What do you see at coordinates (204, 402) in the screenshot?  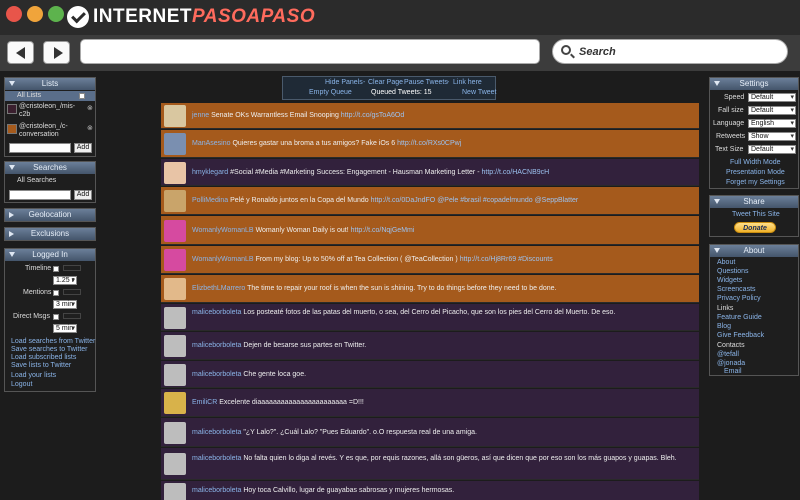 I see `tweet-username-link: EmiliCR` at bounding box center [204, 402].